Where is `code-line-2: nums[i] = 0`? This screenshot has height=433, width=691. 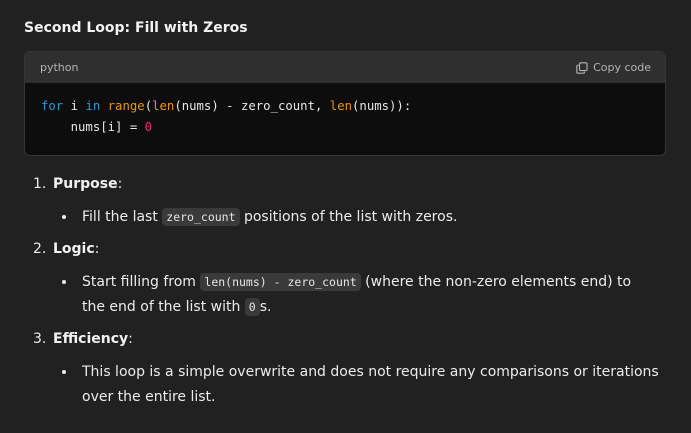
code-line-2: nums[i] = 0 is located at coordinates (96, 127).